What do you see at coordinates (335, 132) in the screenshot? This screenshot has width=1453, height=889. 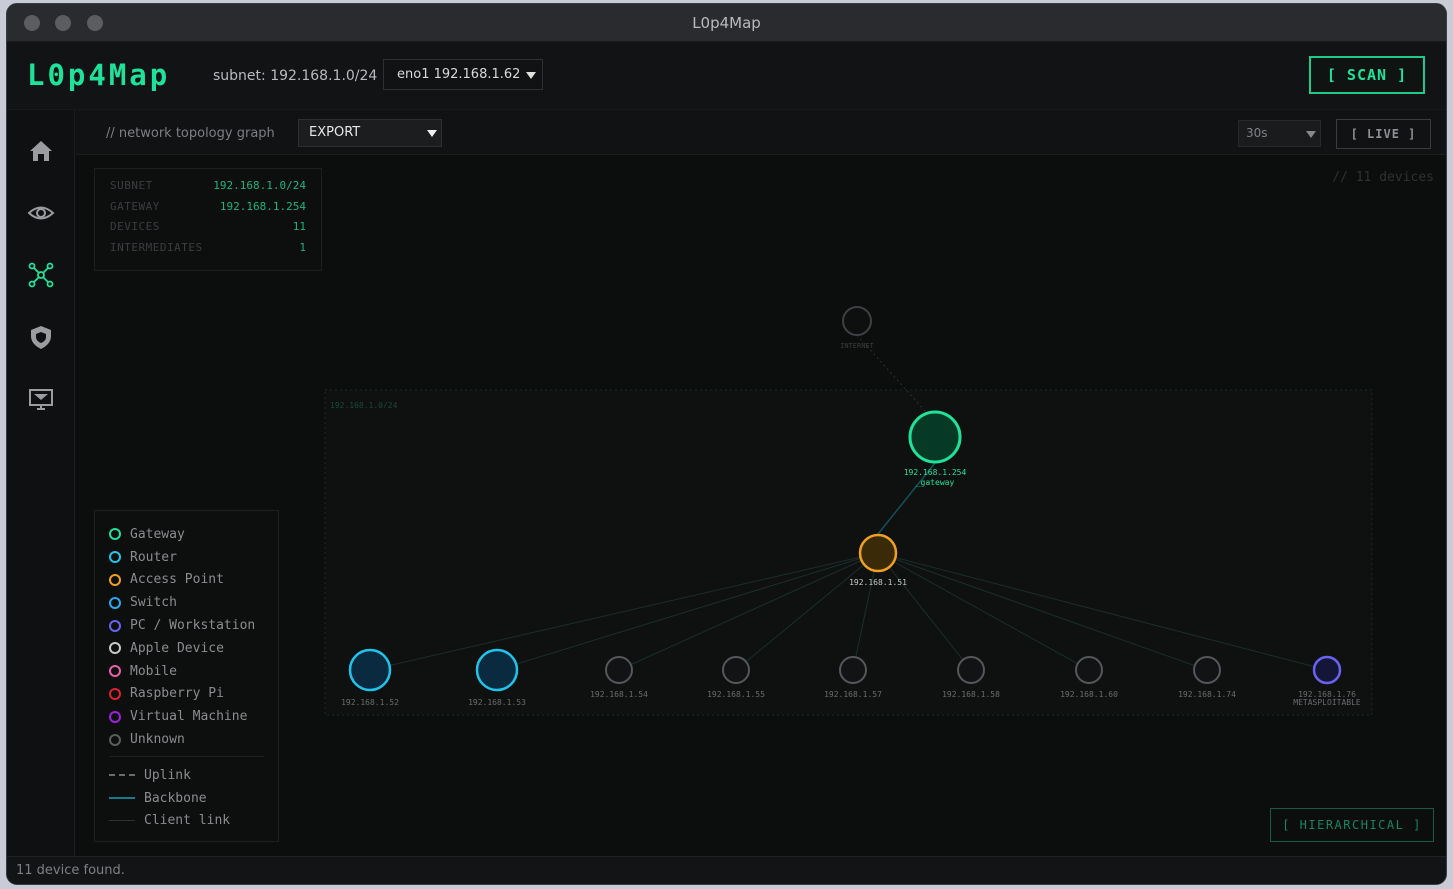 I see `export-select-value: EXPORT` at bounding box center [335, 132].